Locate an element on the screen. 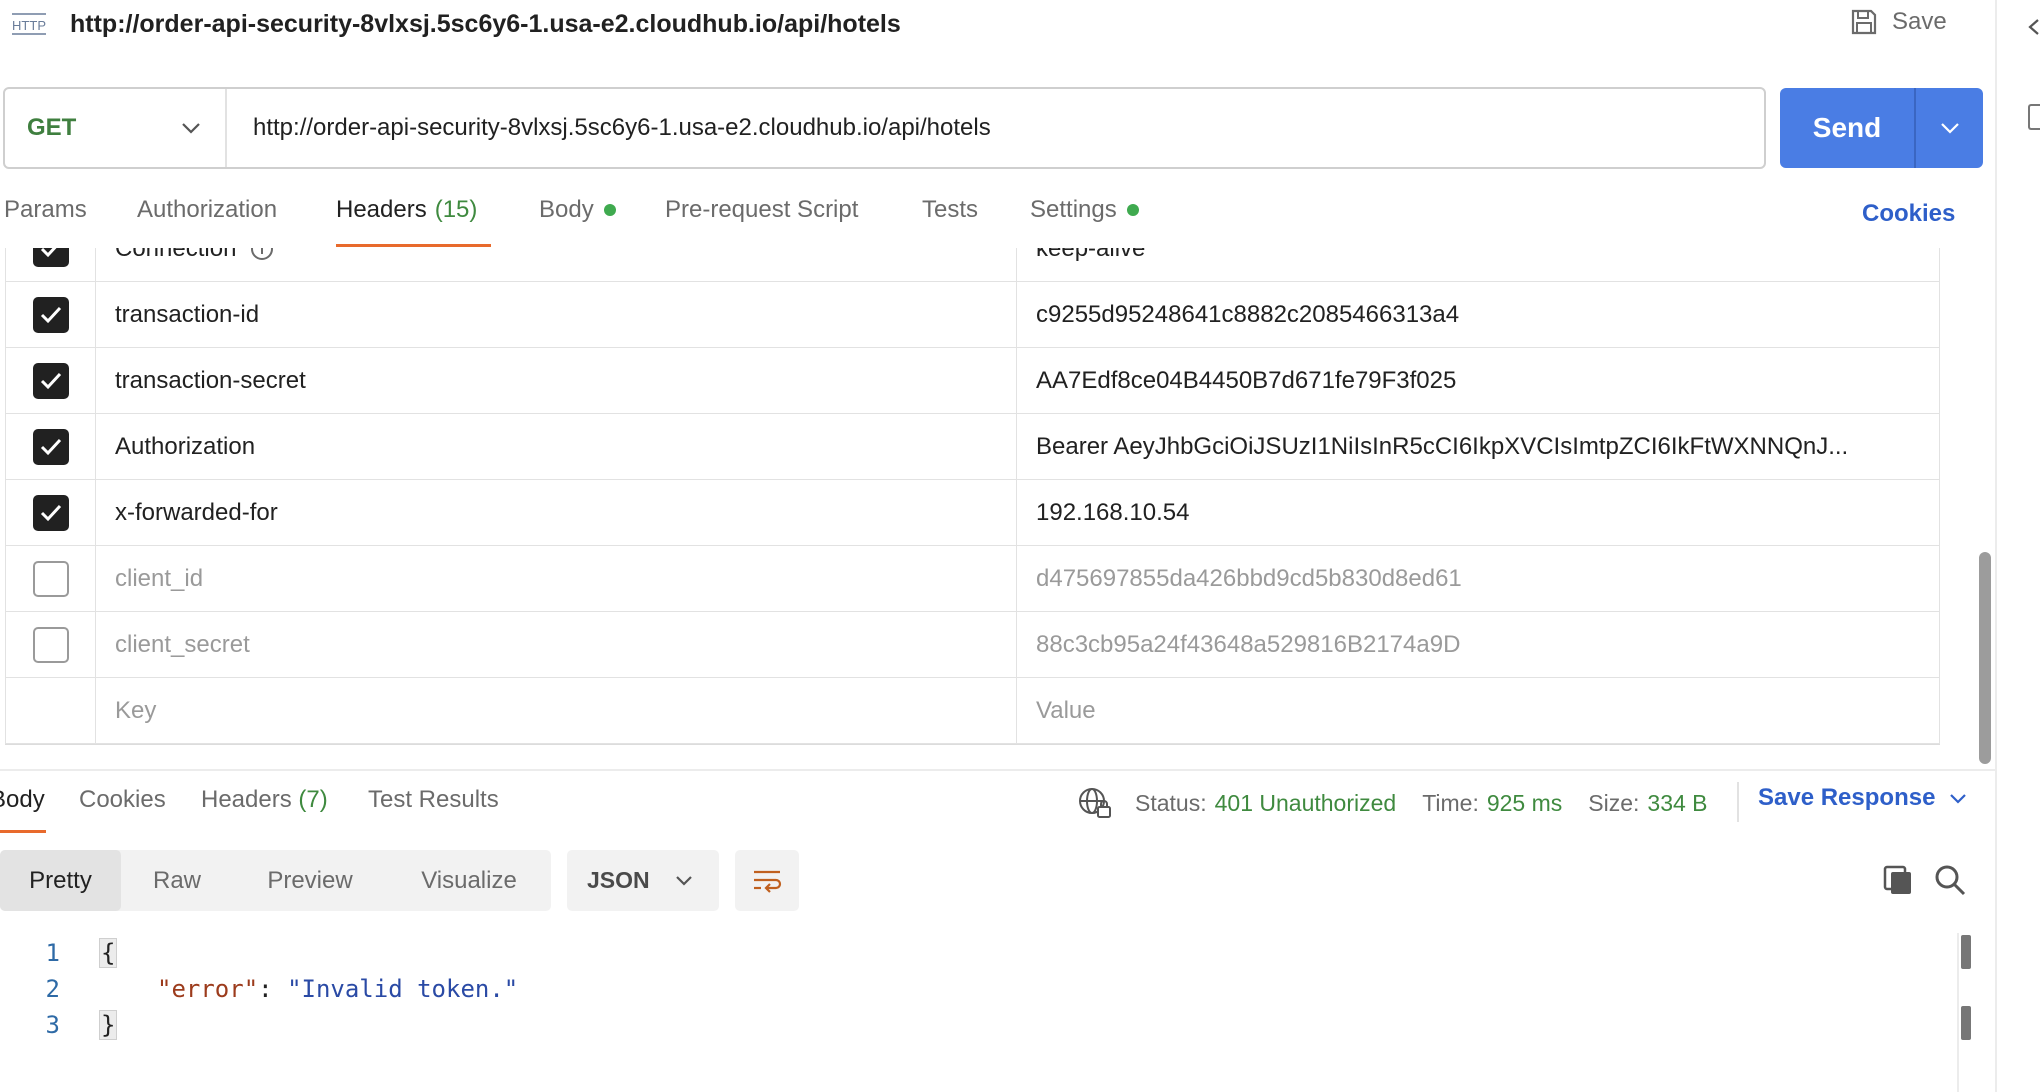 The image size is (2040, 1092). chevron-left-icon is located at coordinates (2032, 27).